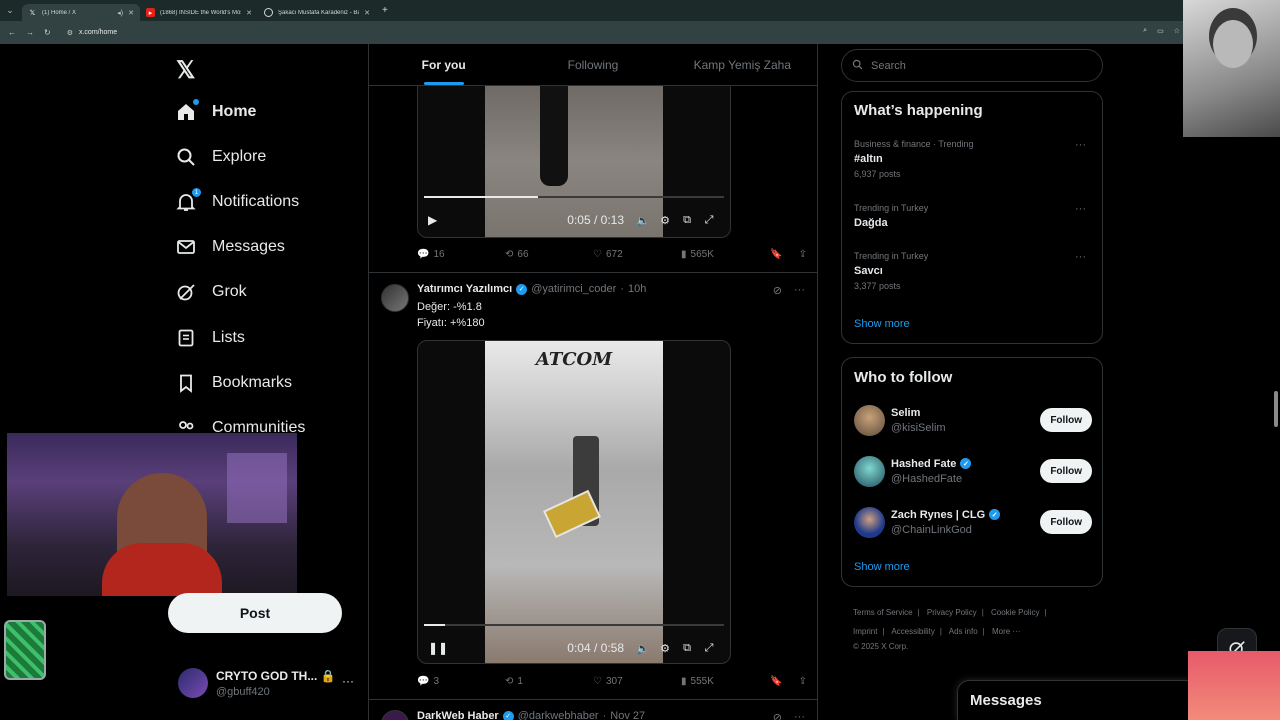 The image size is (1280, 720). What do you see at coordinates (461, 254) in the screenshot?
I see `reply-button: 💬 16` at bounding box center [461, 254].